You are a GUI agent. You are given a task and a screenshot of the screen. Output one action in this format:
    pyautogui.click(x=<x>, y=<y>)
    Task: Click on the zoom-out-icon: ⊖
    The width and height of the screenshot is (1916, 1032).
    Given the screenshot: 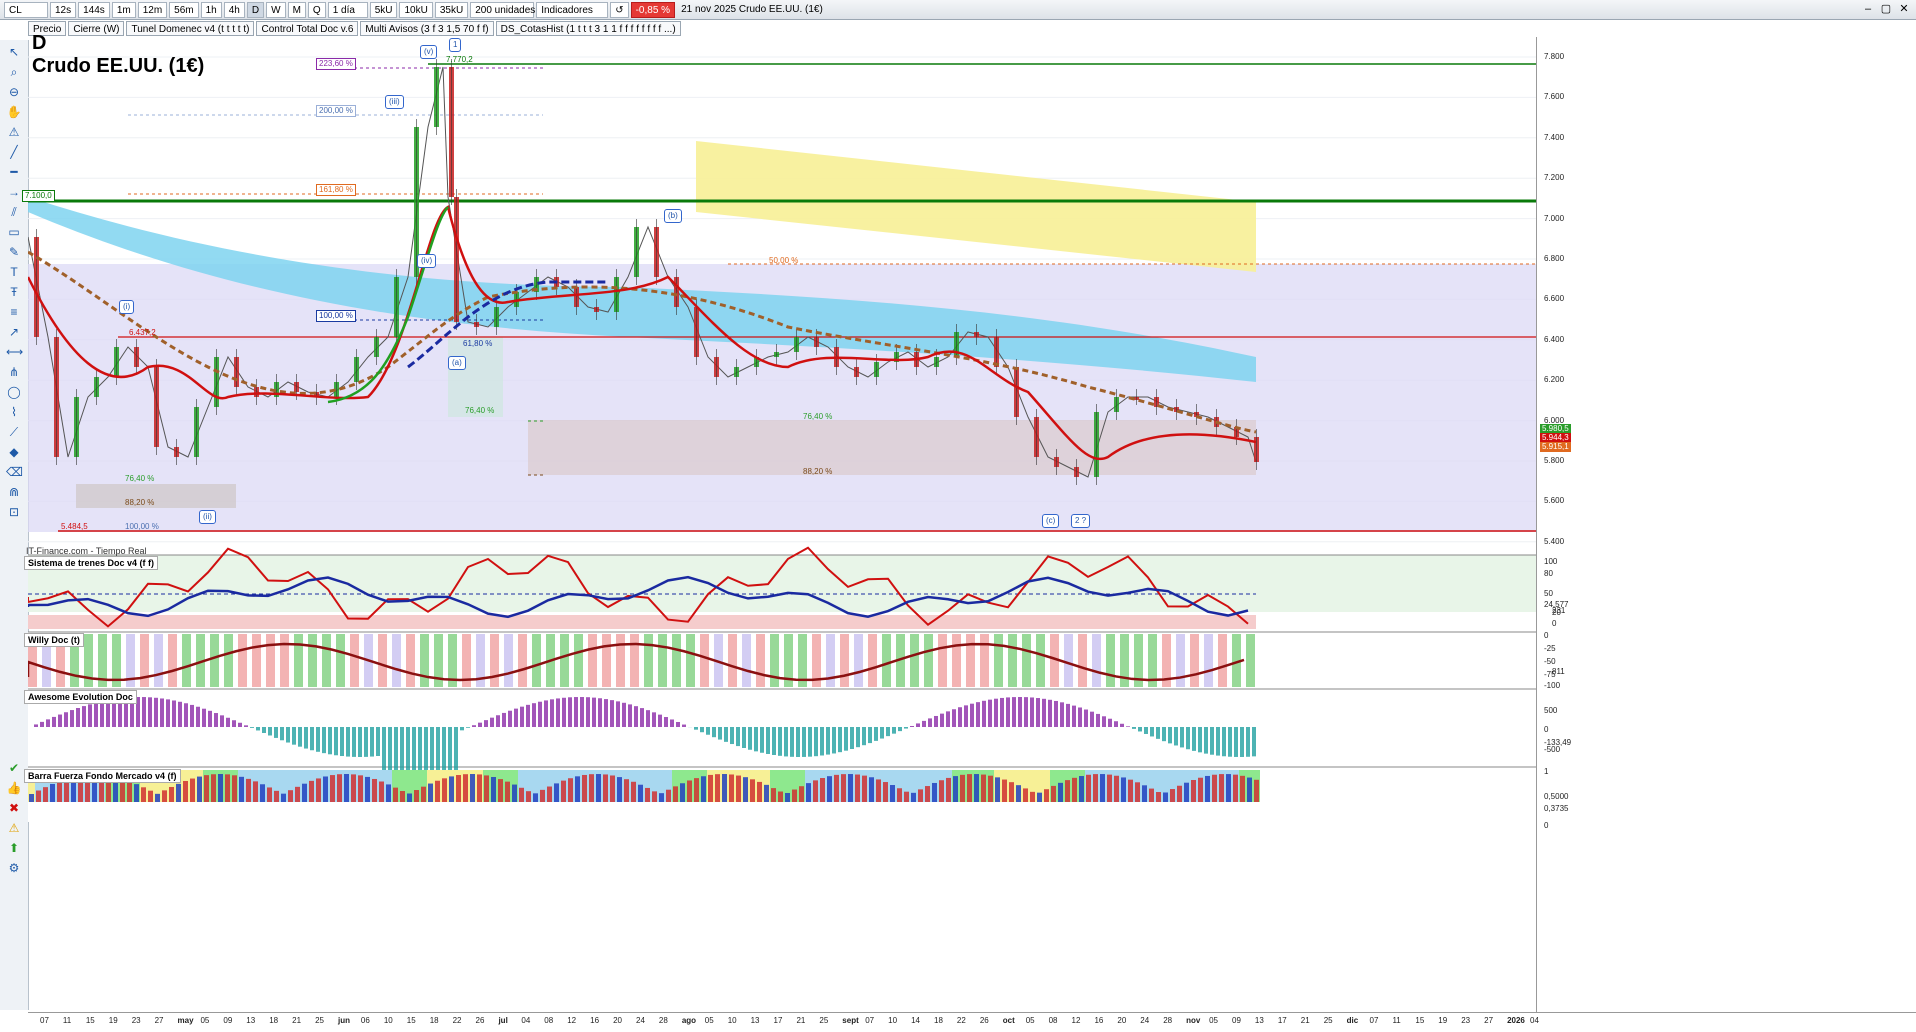 What is the action you would take?
    pyautogui.click(x=14, y=92)
    